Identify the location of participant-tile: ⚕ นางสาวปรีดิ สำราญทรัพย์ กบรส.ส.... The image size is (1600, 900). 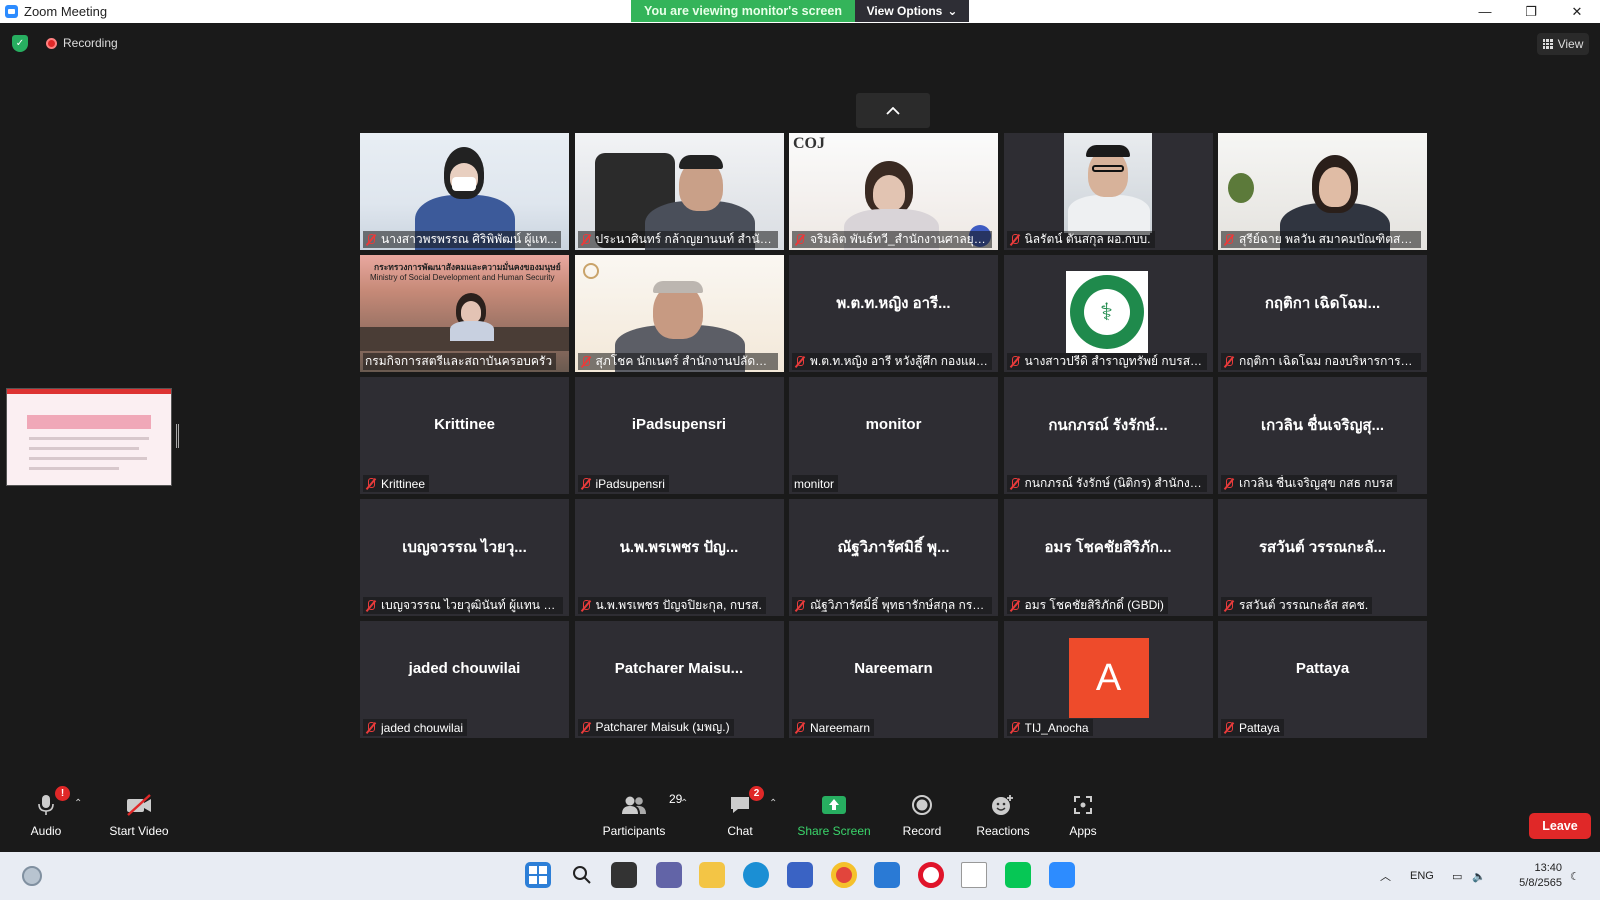
(1108, 313).